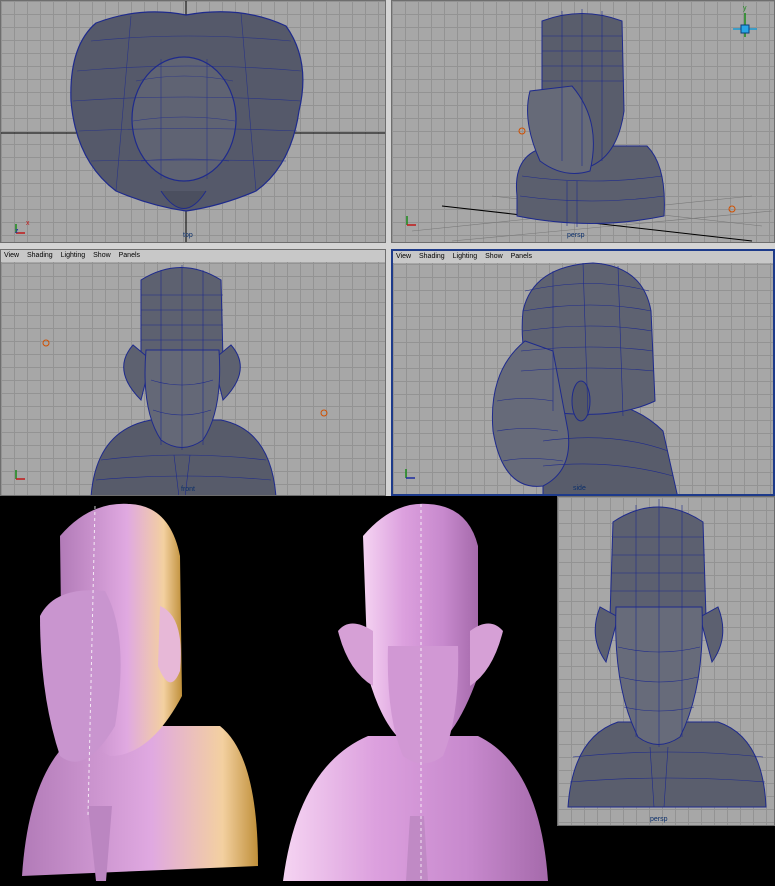  I want to click on top-view-mesh, so click(193, 121).